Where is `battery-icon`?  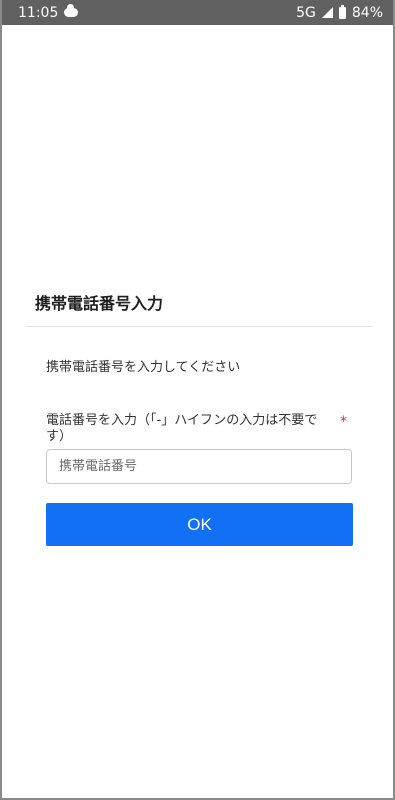
battery-icon is located at coordinates (342, 11).